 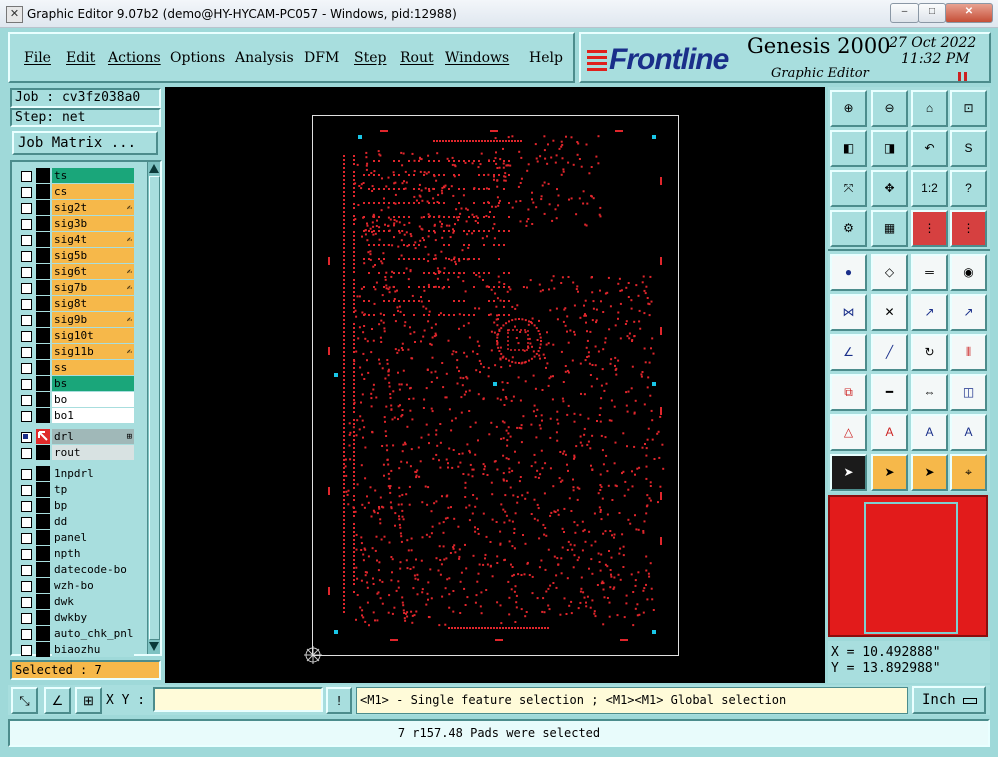 What do you see at coordinates (37, 58) in the screenshot?
I see `menu-file: File` at bounding box center [37, 58].